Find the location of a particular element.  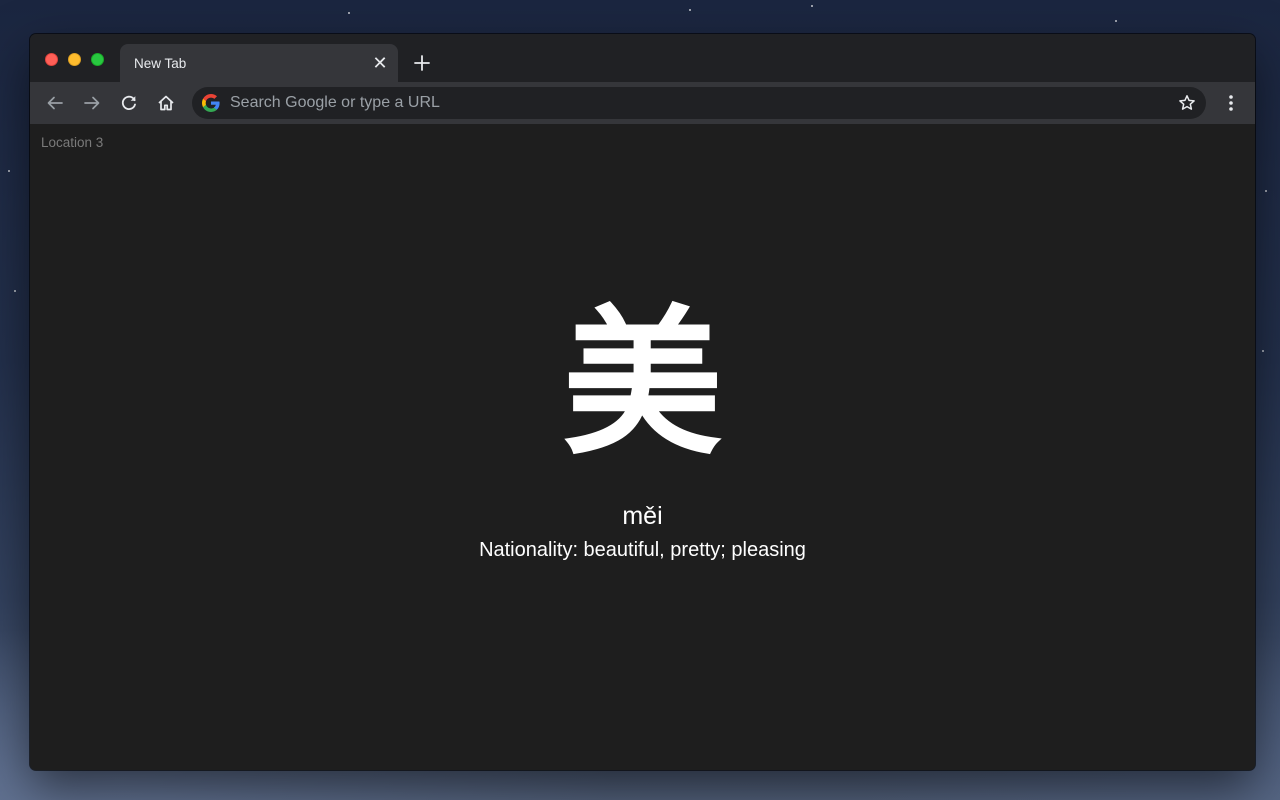

window-minimize-button is located at coordinates (74, 59).